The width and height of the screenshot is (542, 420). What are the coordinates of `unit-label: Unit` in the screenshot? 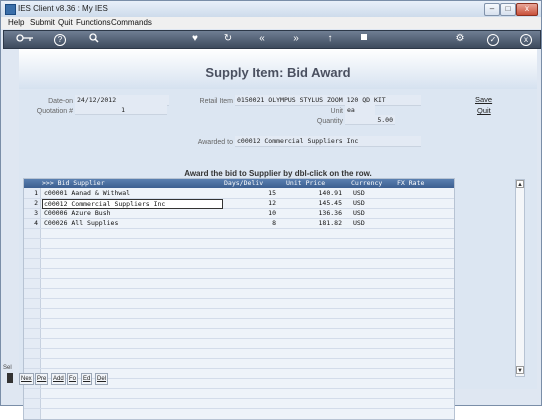 It's located at (336, 111).